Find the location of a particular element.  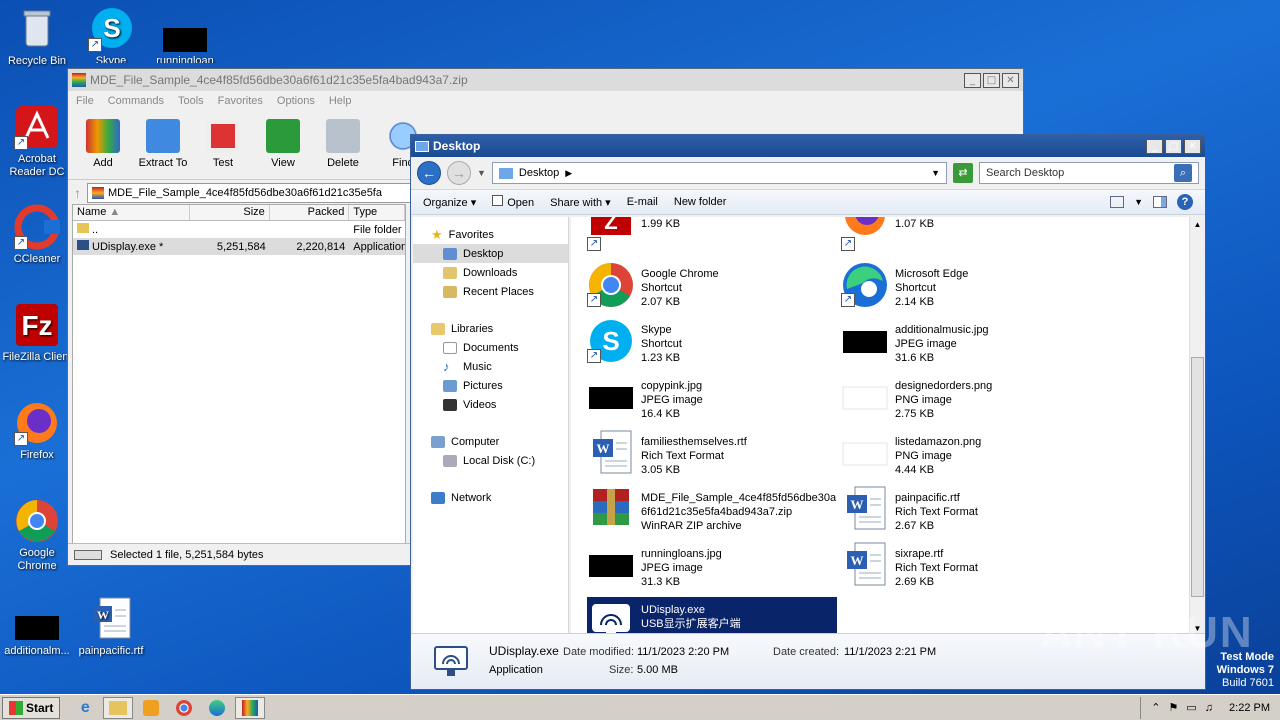

start-button: Start is located at coordinates (31, 707).